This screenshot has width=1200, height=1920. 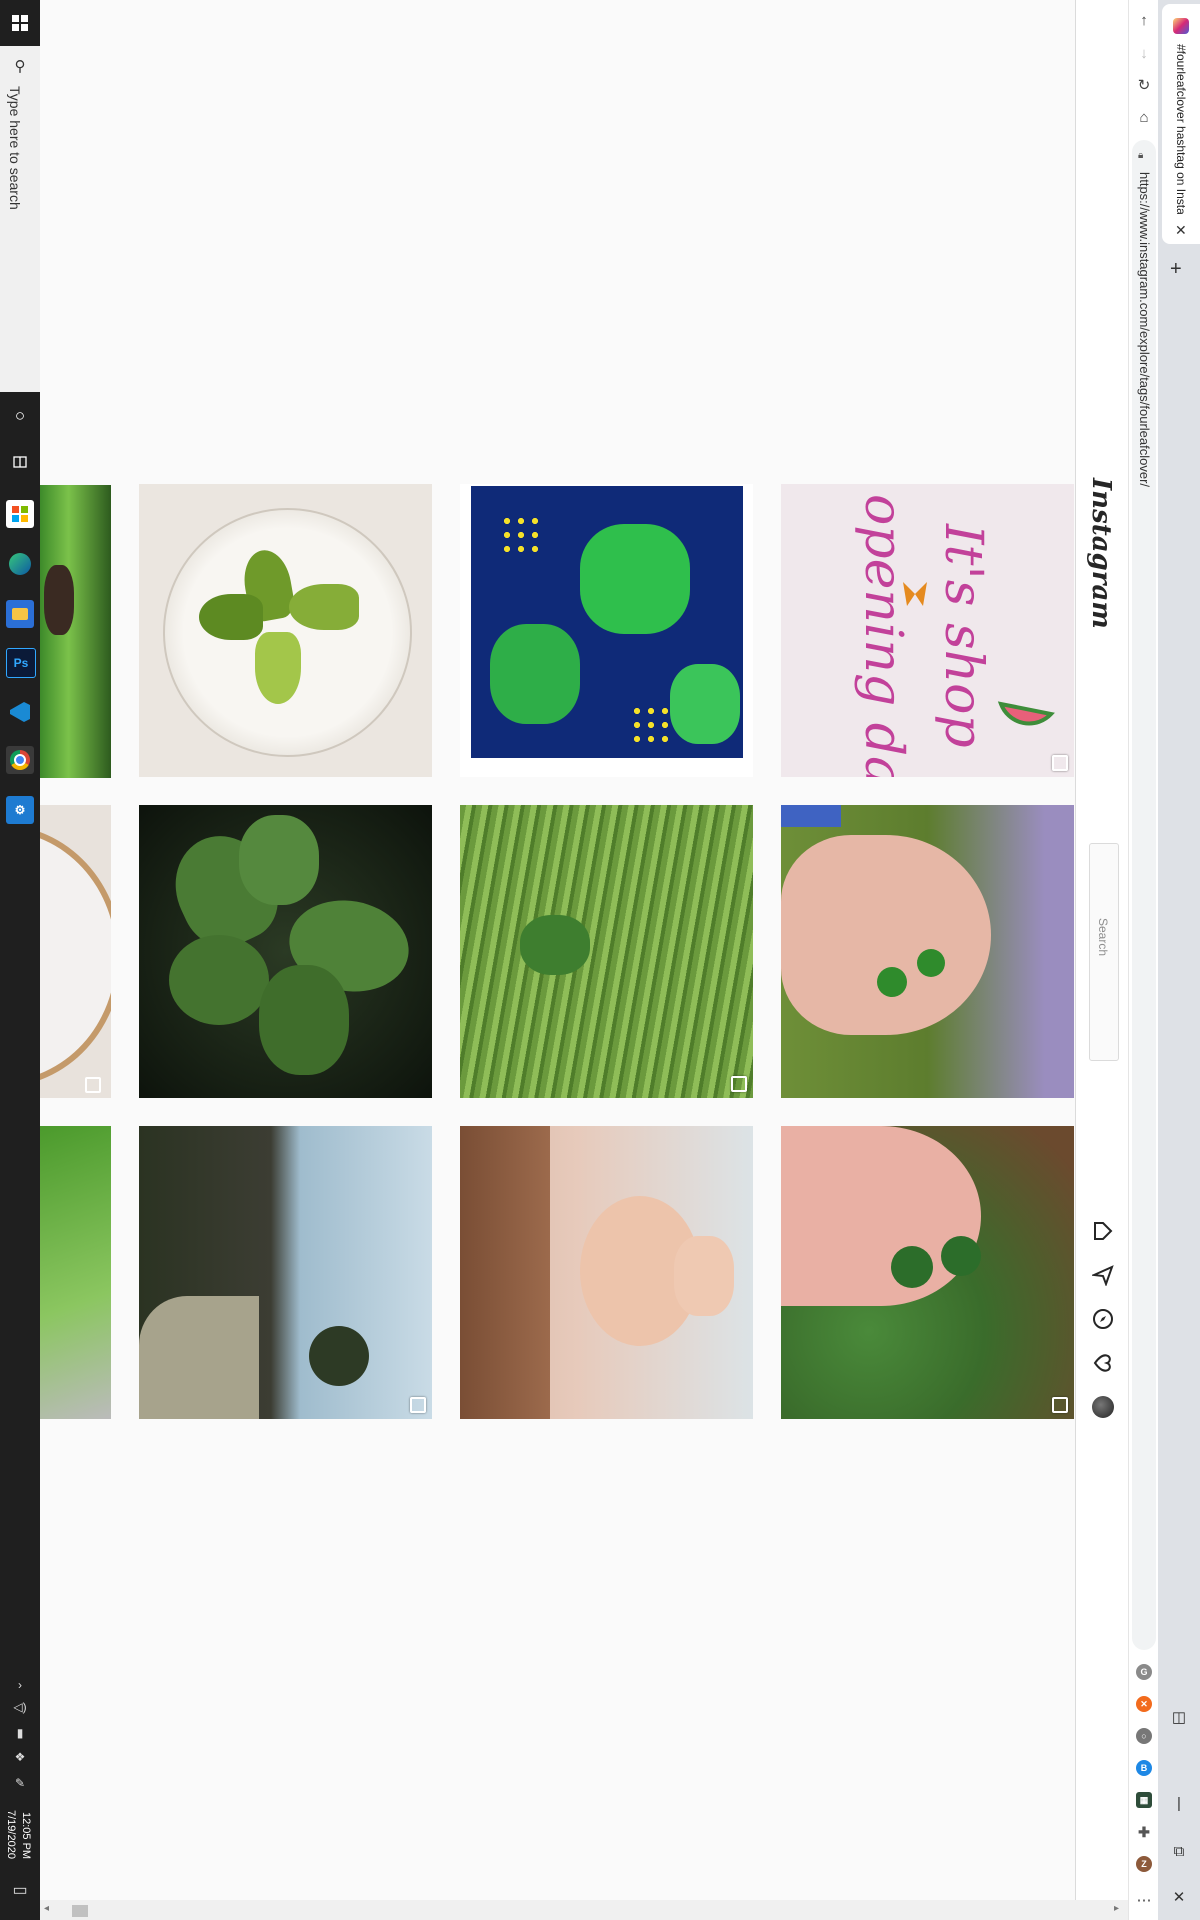 What do you see at coordinates (20, 1783) in the screenshot?
I see `network-icon: ✎` at bounding box center [20, 1783].